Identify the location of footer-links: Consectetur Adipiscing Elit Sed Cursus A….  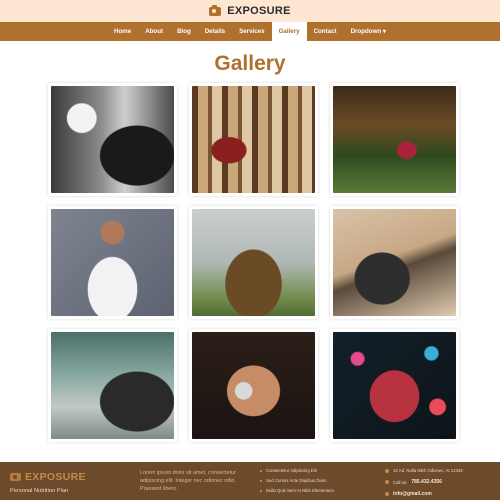
(297, 483).